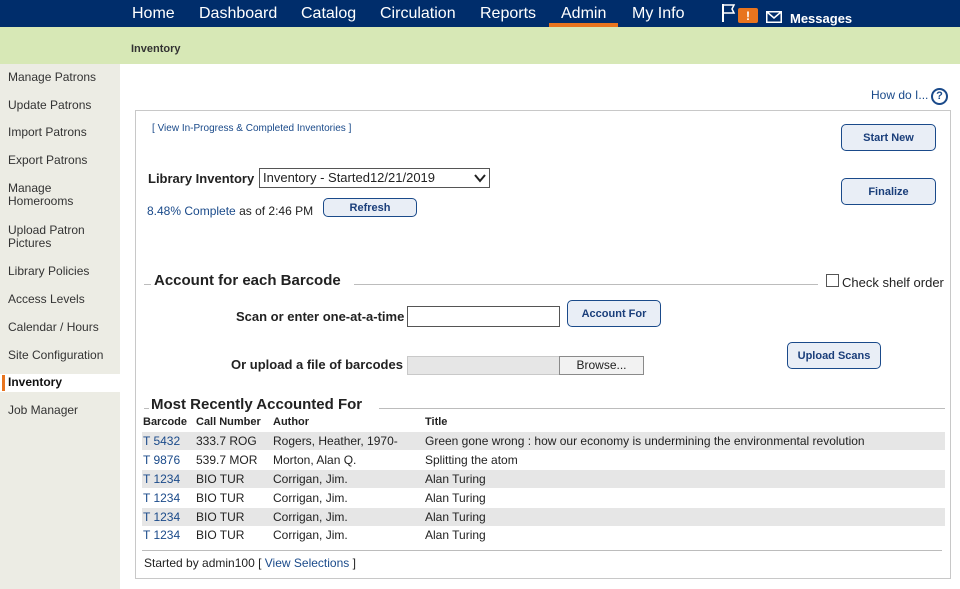 Image resolution: width=960 pixels, height=589 pixels. Describe the element at coordinates (658, 13) in the screenshot. I see `nav-my-info: My Info` at that location.